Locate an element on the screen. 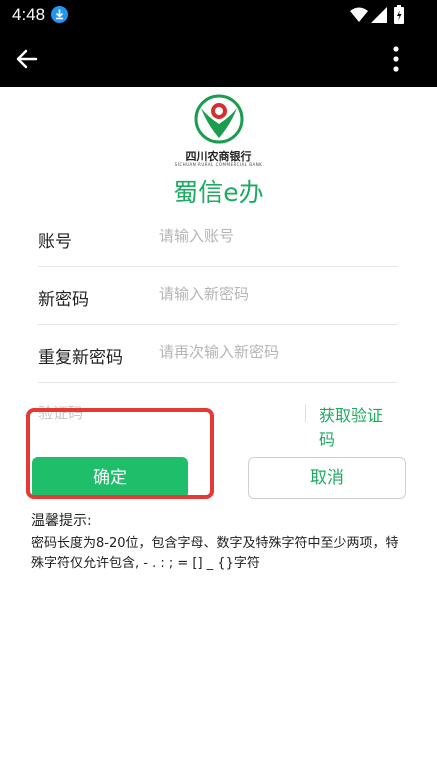 Image resolution: width=437 pixels, height=777 pixels. repeat-password-label: 重复新密码 is located at coordinates (80, 358).